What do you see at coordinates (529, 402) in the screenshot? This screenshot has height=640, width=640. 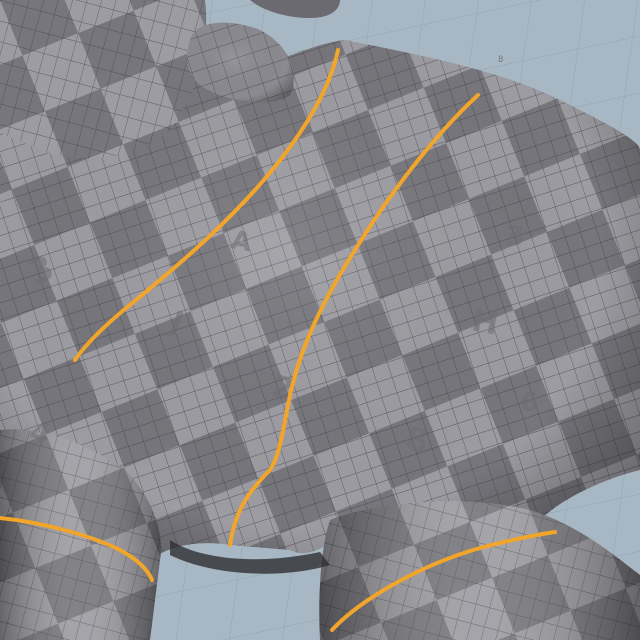 I see `uv-checker-label: 6` at bounding box center [529, 402].